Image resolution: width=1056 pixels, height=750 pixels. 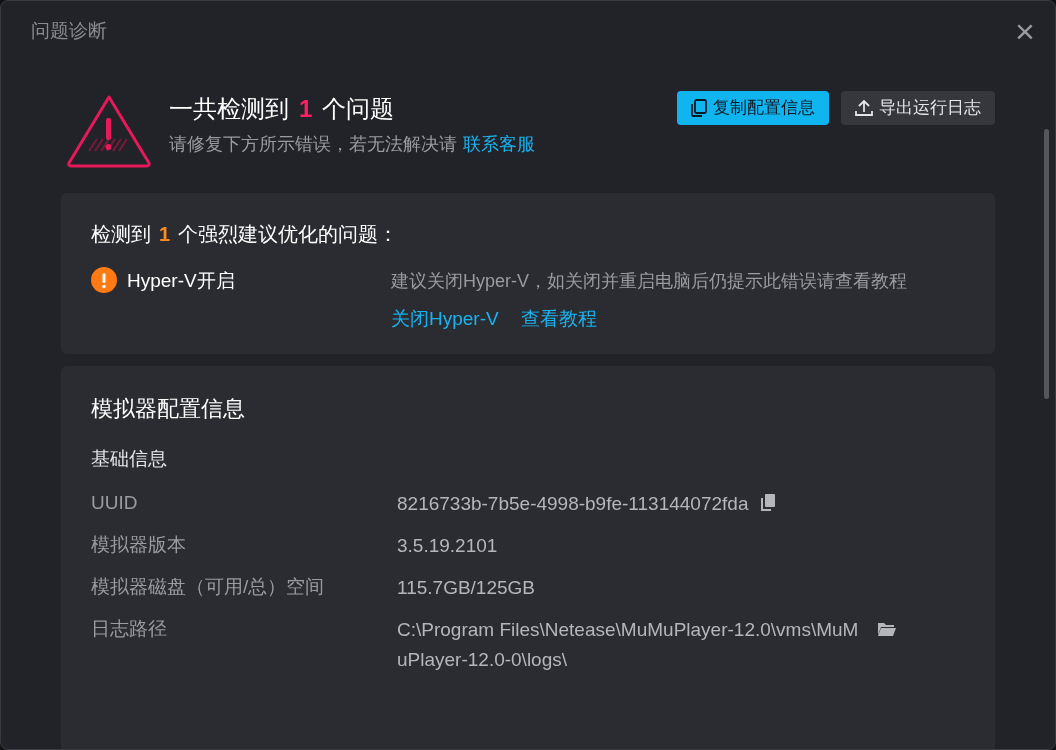 I want to click on close-button: ×, so click(x=1025, y=31).